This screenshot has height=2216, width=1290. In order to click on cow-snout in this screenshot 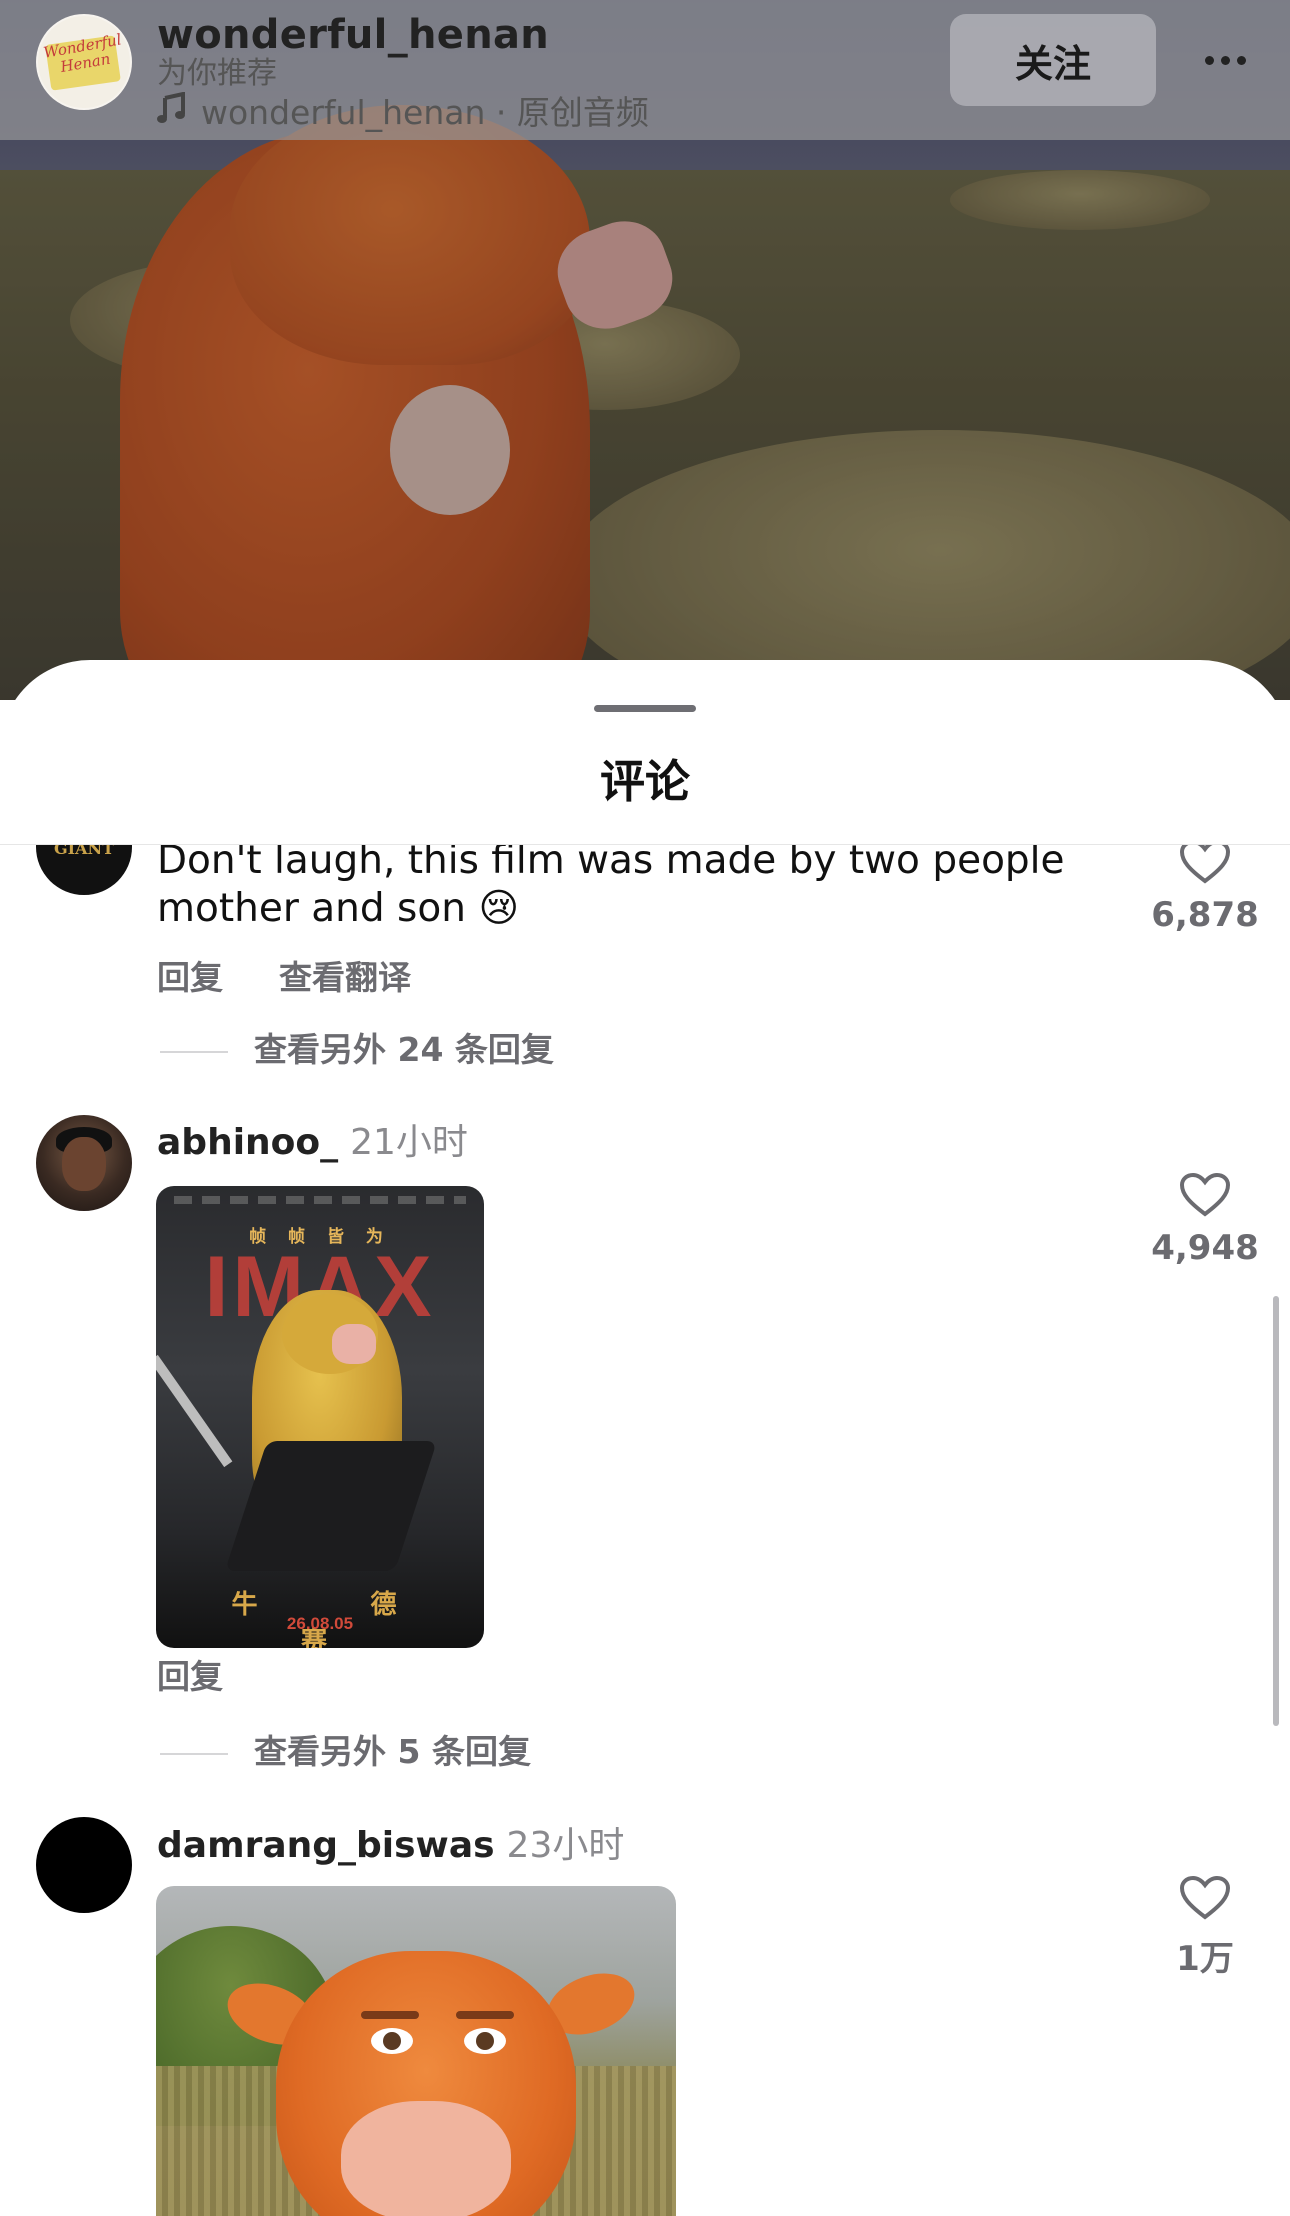, I will do `click(426, 2158)`.